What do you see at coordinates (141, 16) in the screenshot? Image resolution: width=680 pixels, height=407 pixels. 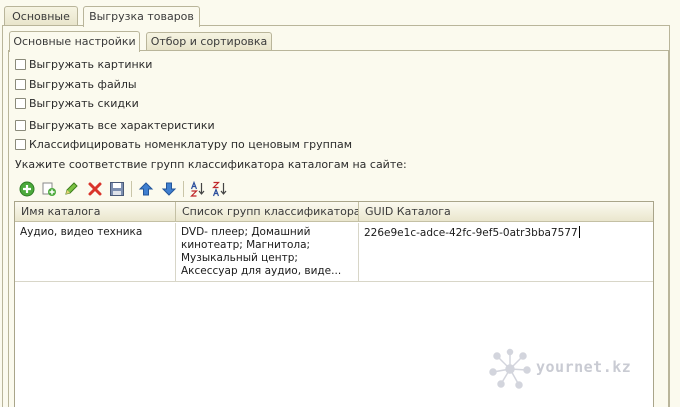 I see `tab-product-export: Выгрузка товаров` at bounding box center [141, 16].